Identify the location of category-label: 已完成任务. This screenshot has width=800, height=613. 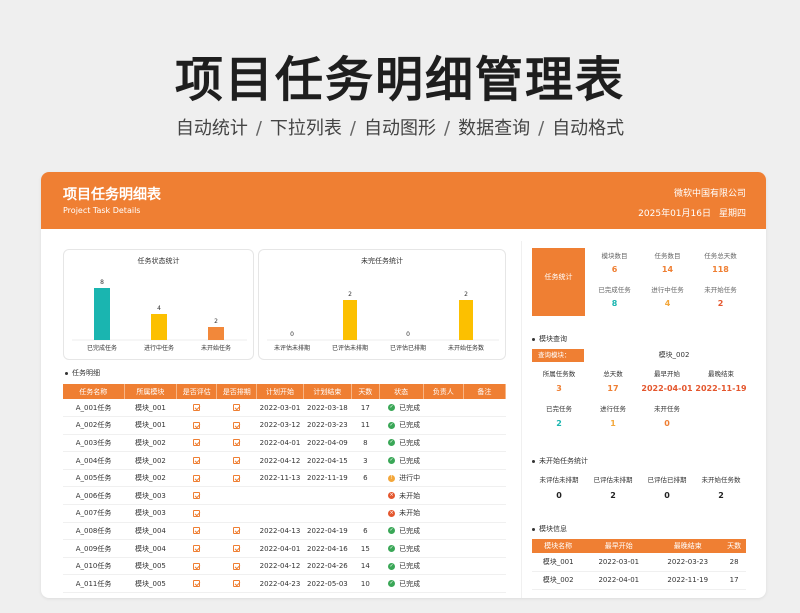
(102, 348).